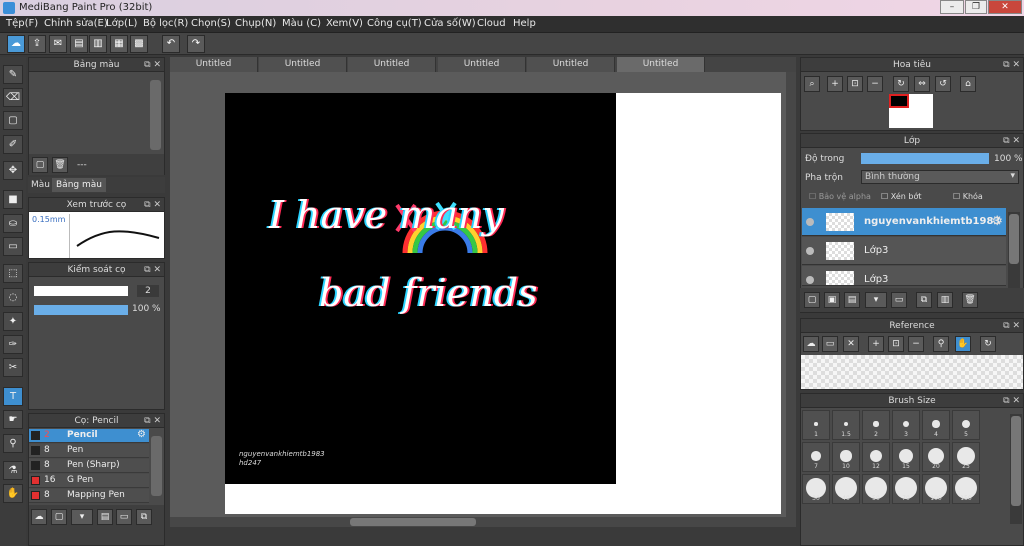  What do you see at coordinates (661, 64) in the screenshot?
I see `tab-untitled-6: Untitled` at bounding box center [661, 64].